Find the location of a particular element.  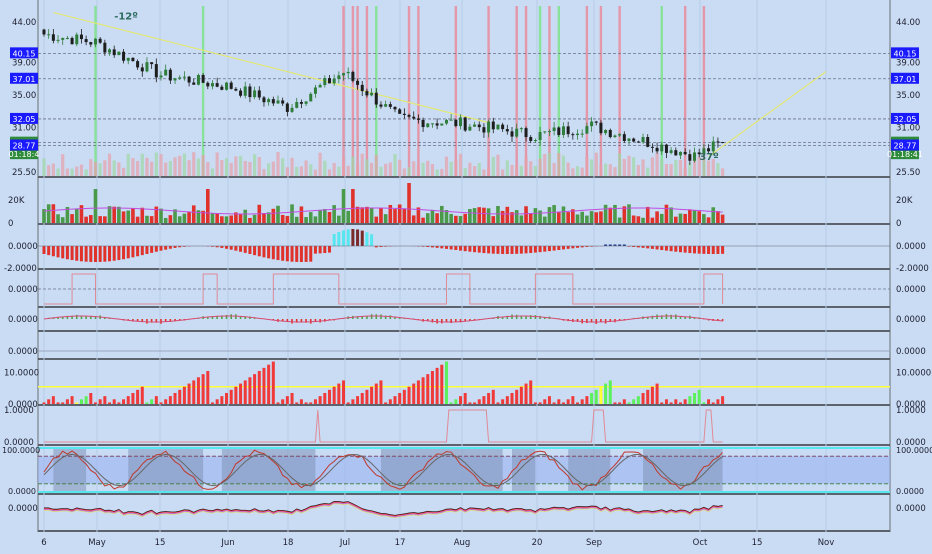

stoch-tick-right: 100.0000 is located at coordinates (914, 450).